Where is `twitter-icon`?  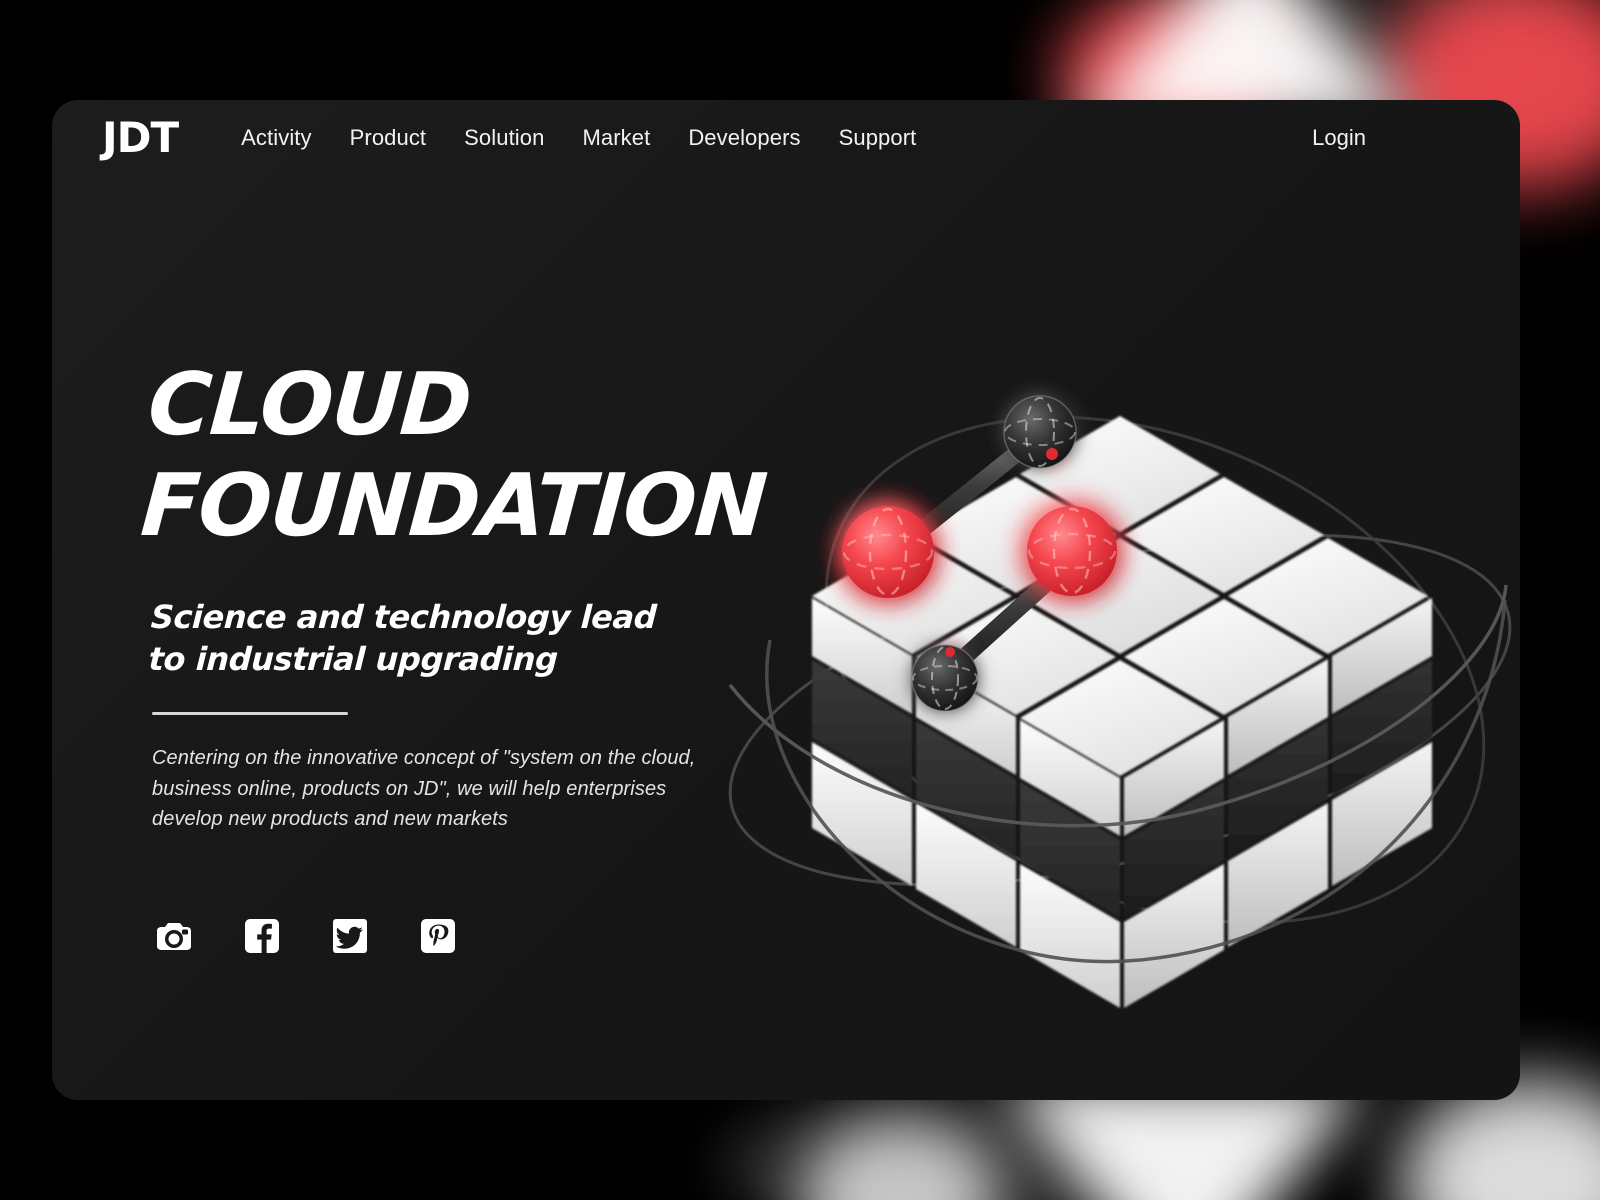
twitter-icon is located at coordinates (350, 936).